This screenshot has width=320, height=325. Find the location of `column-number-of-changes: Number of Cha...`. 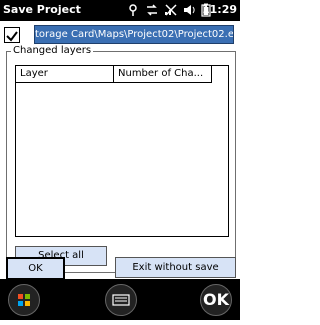

column-number-of-changes: Number of Cha... is located at coordinates (163, 74).